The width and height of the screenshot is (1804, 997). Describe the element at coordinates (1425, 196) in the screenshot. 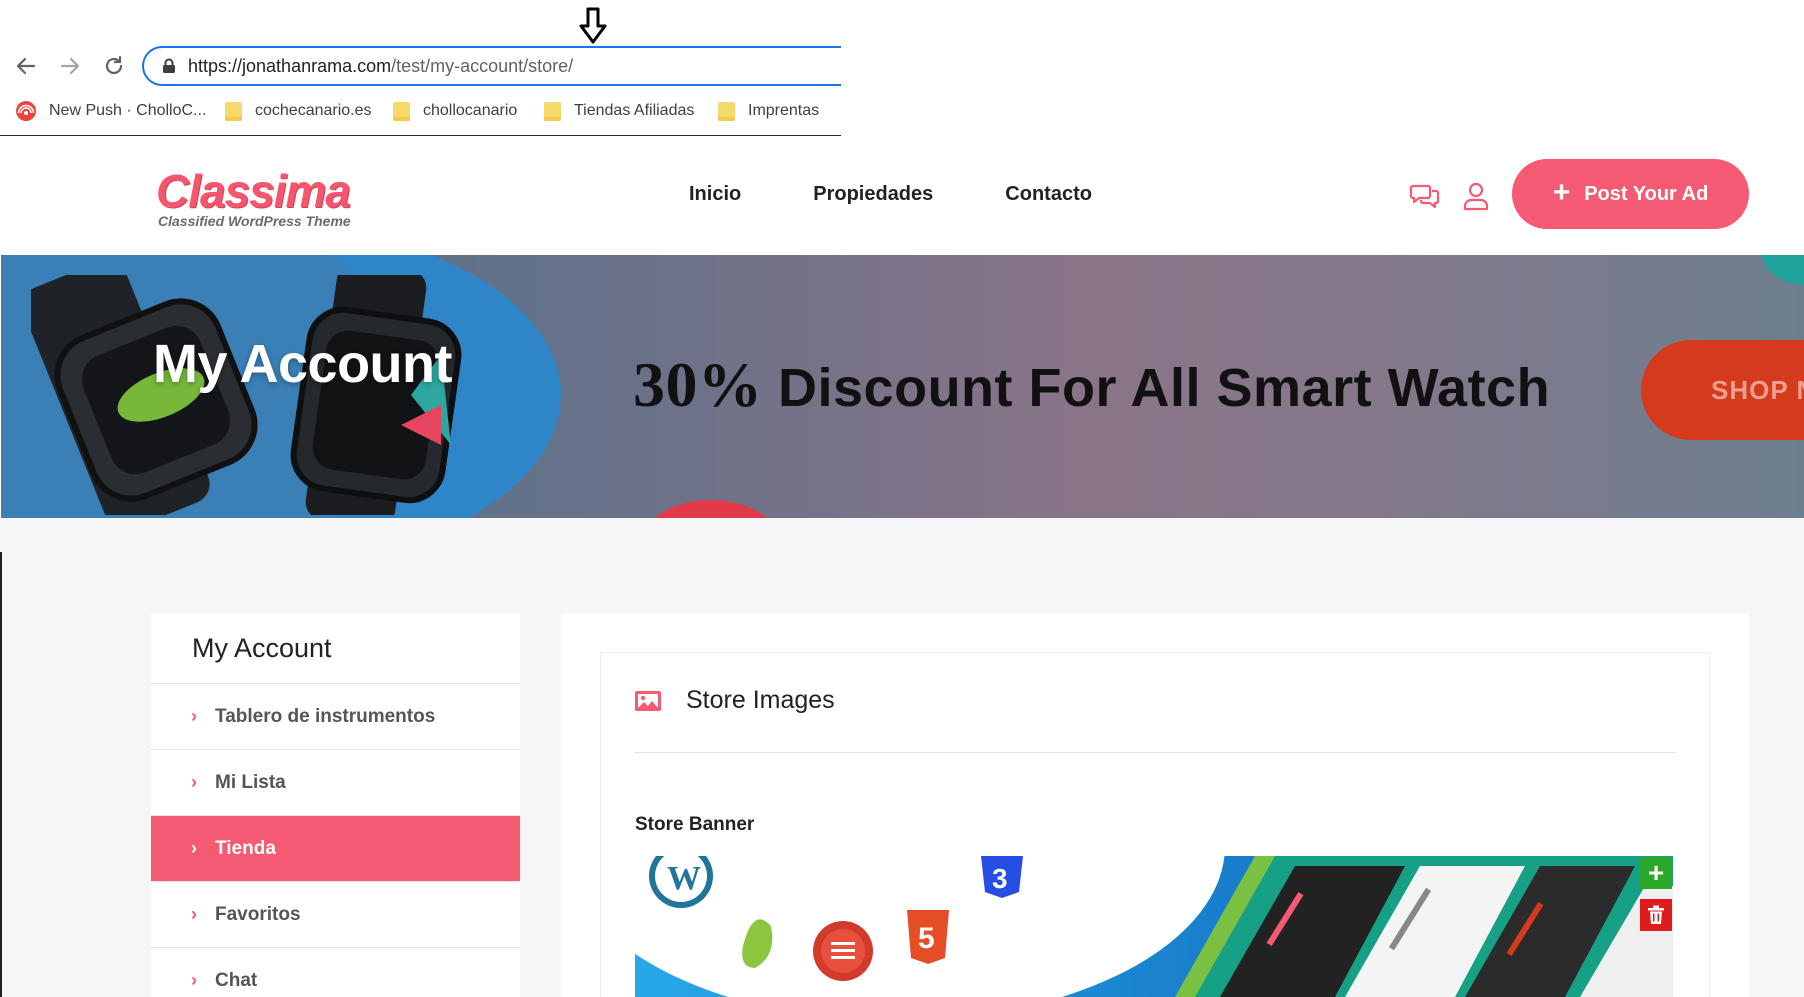

I see `chat-bubbles-icon` at that location.